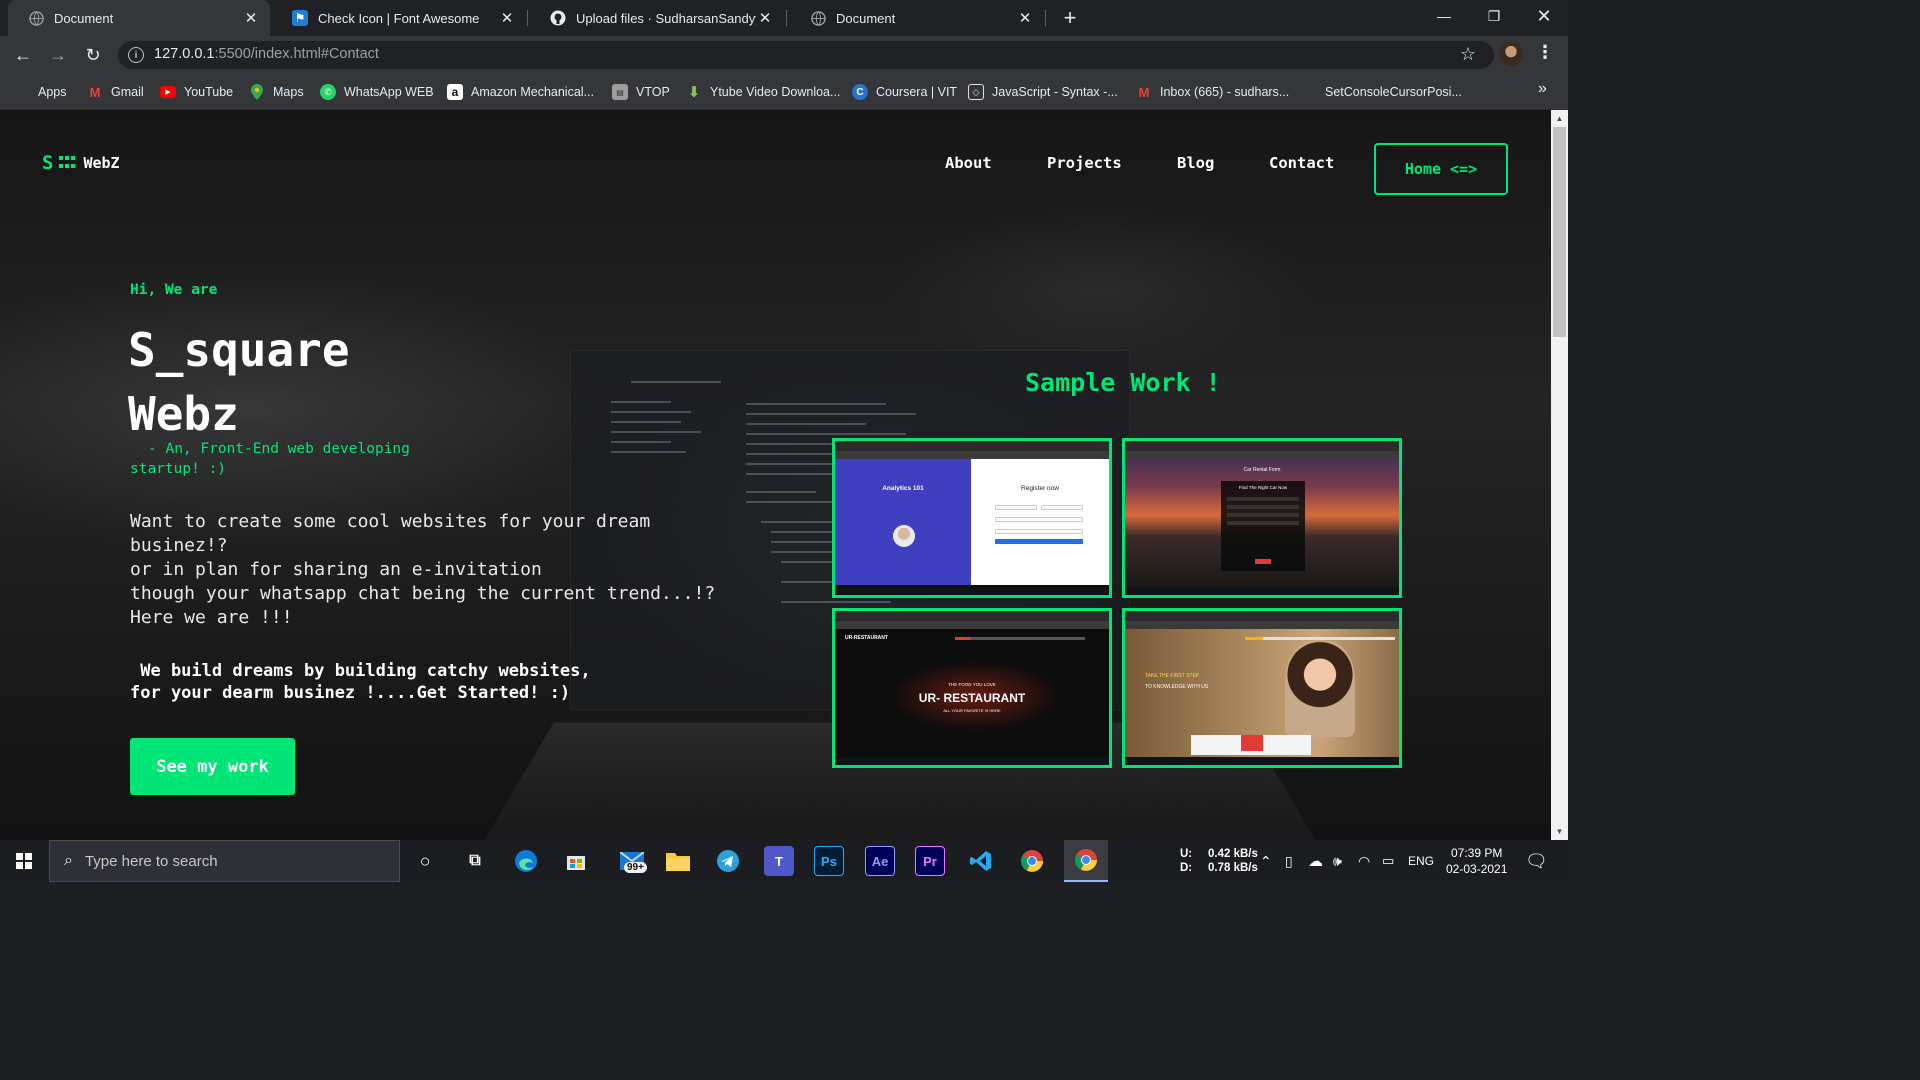  I want to click on nav-contact: Contact, so click(1301, 163).